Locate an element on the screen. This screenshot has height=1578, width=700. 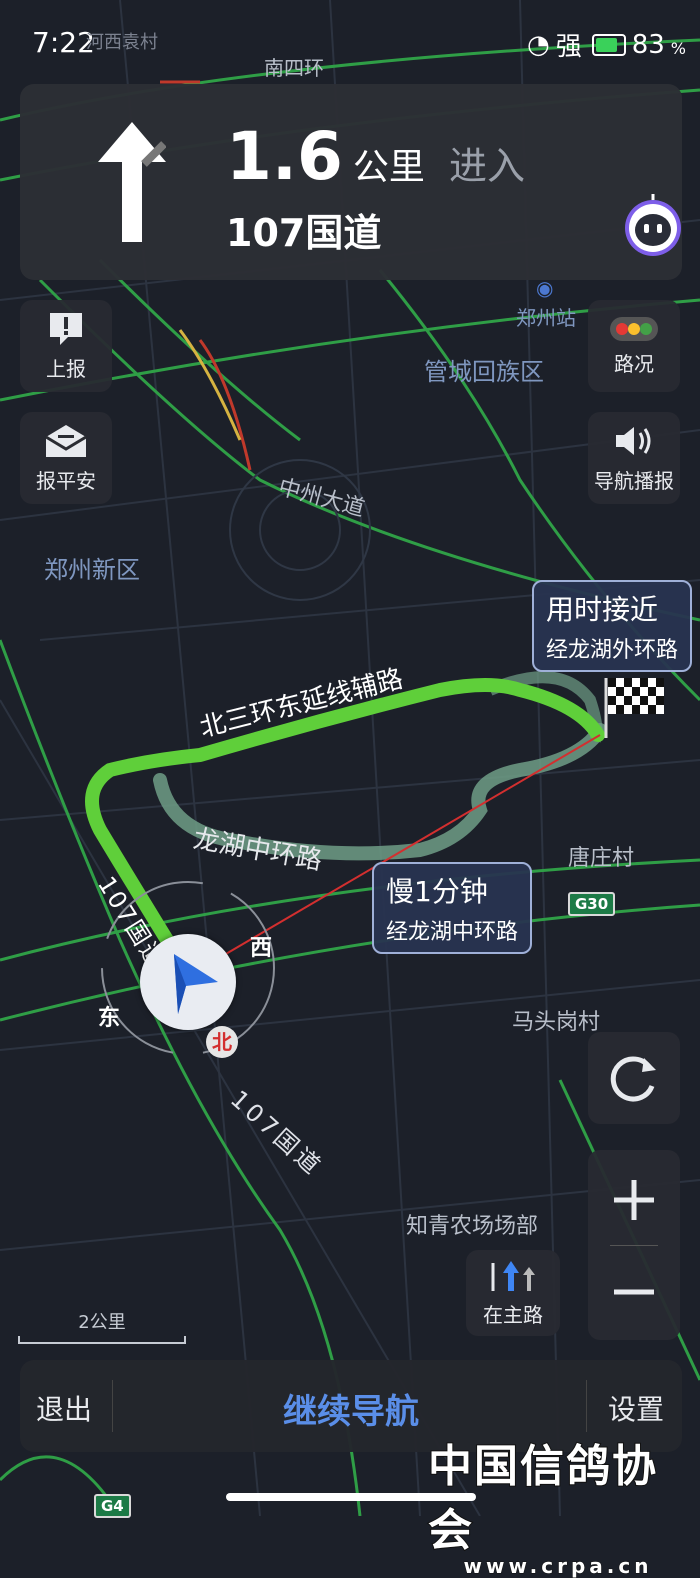
battery-icon is located at coordinates (608, 44).